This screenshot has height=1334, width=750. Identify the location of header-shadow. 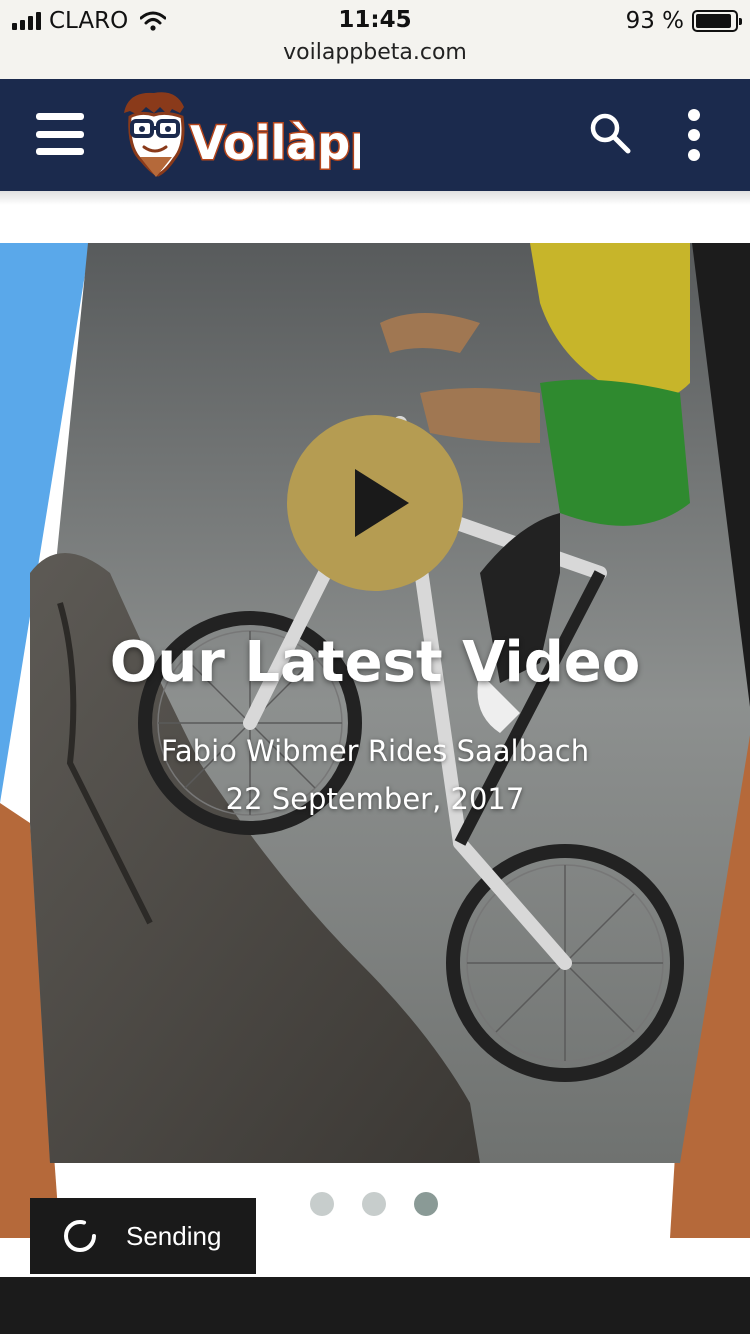
(375, 198).